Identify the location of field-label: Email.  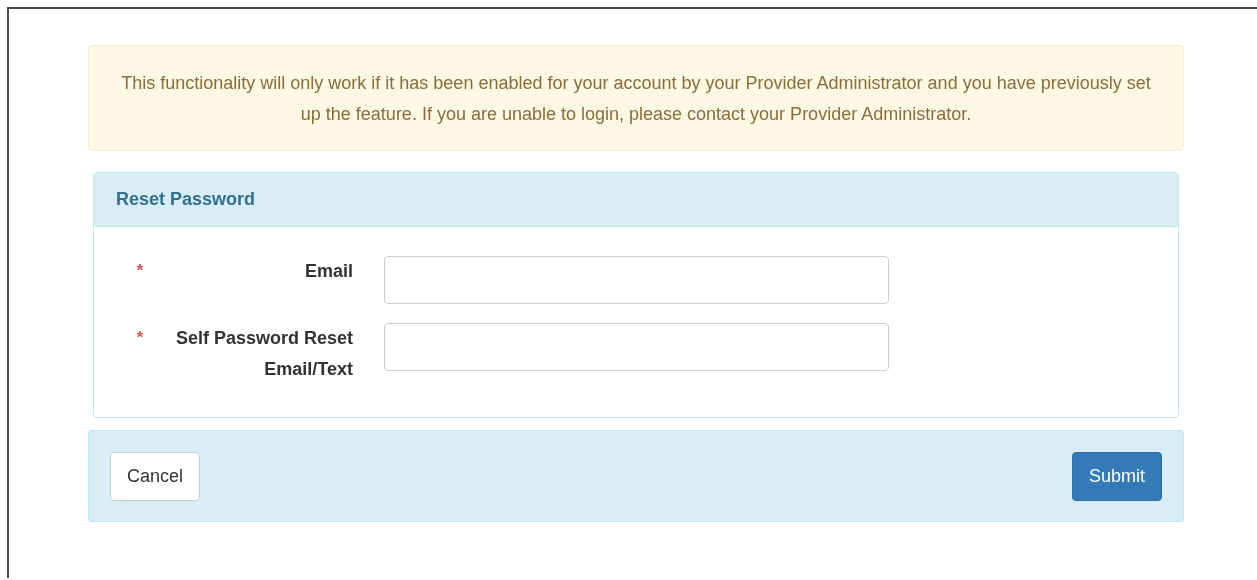
(328, 271).